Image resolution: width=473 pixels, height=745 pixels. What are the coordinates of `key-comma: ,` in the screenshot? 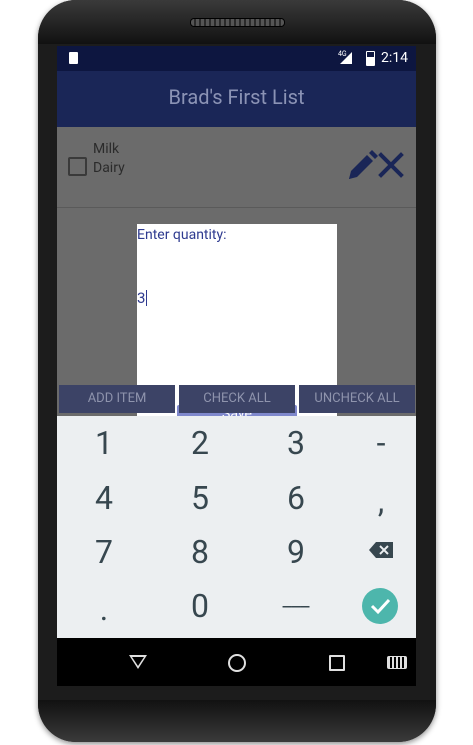 It's located at (378, 501).